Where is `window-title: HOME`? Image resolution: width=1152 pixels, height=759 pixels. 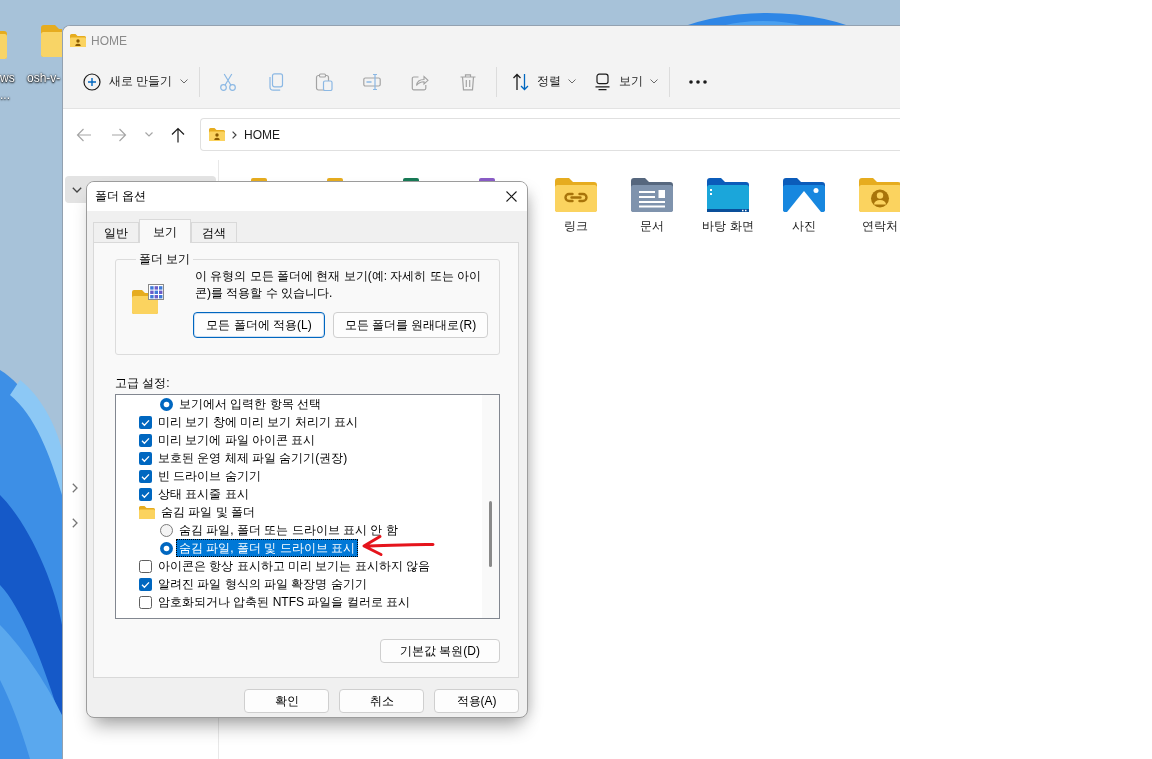
window-title: HOME is located at coordinates (109, 40).